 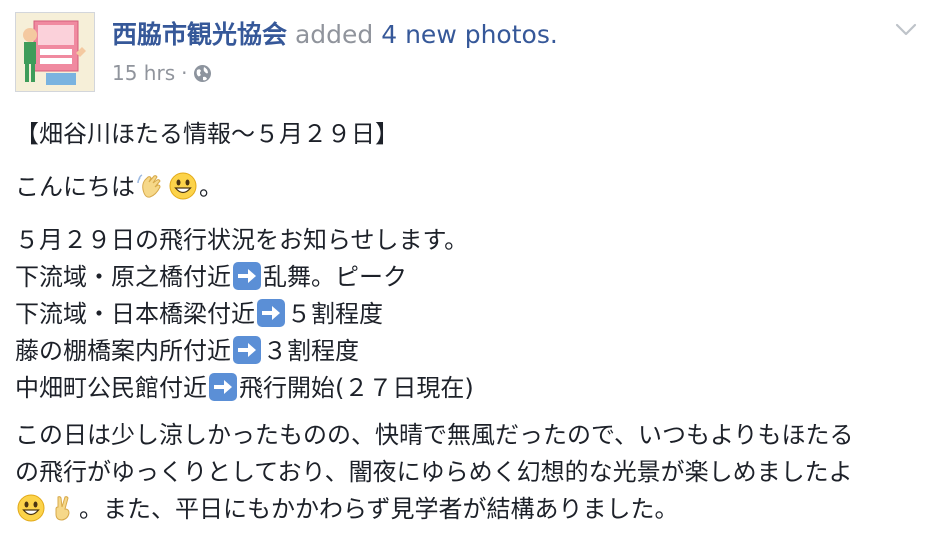 I want to click on photos-link: 4 new photos., so click(x=469, y=34).